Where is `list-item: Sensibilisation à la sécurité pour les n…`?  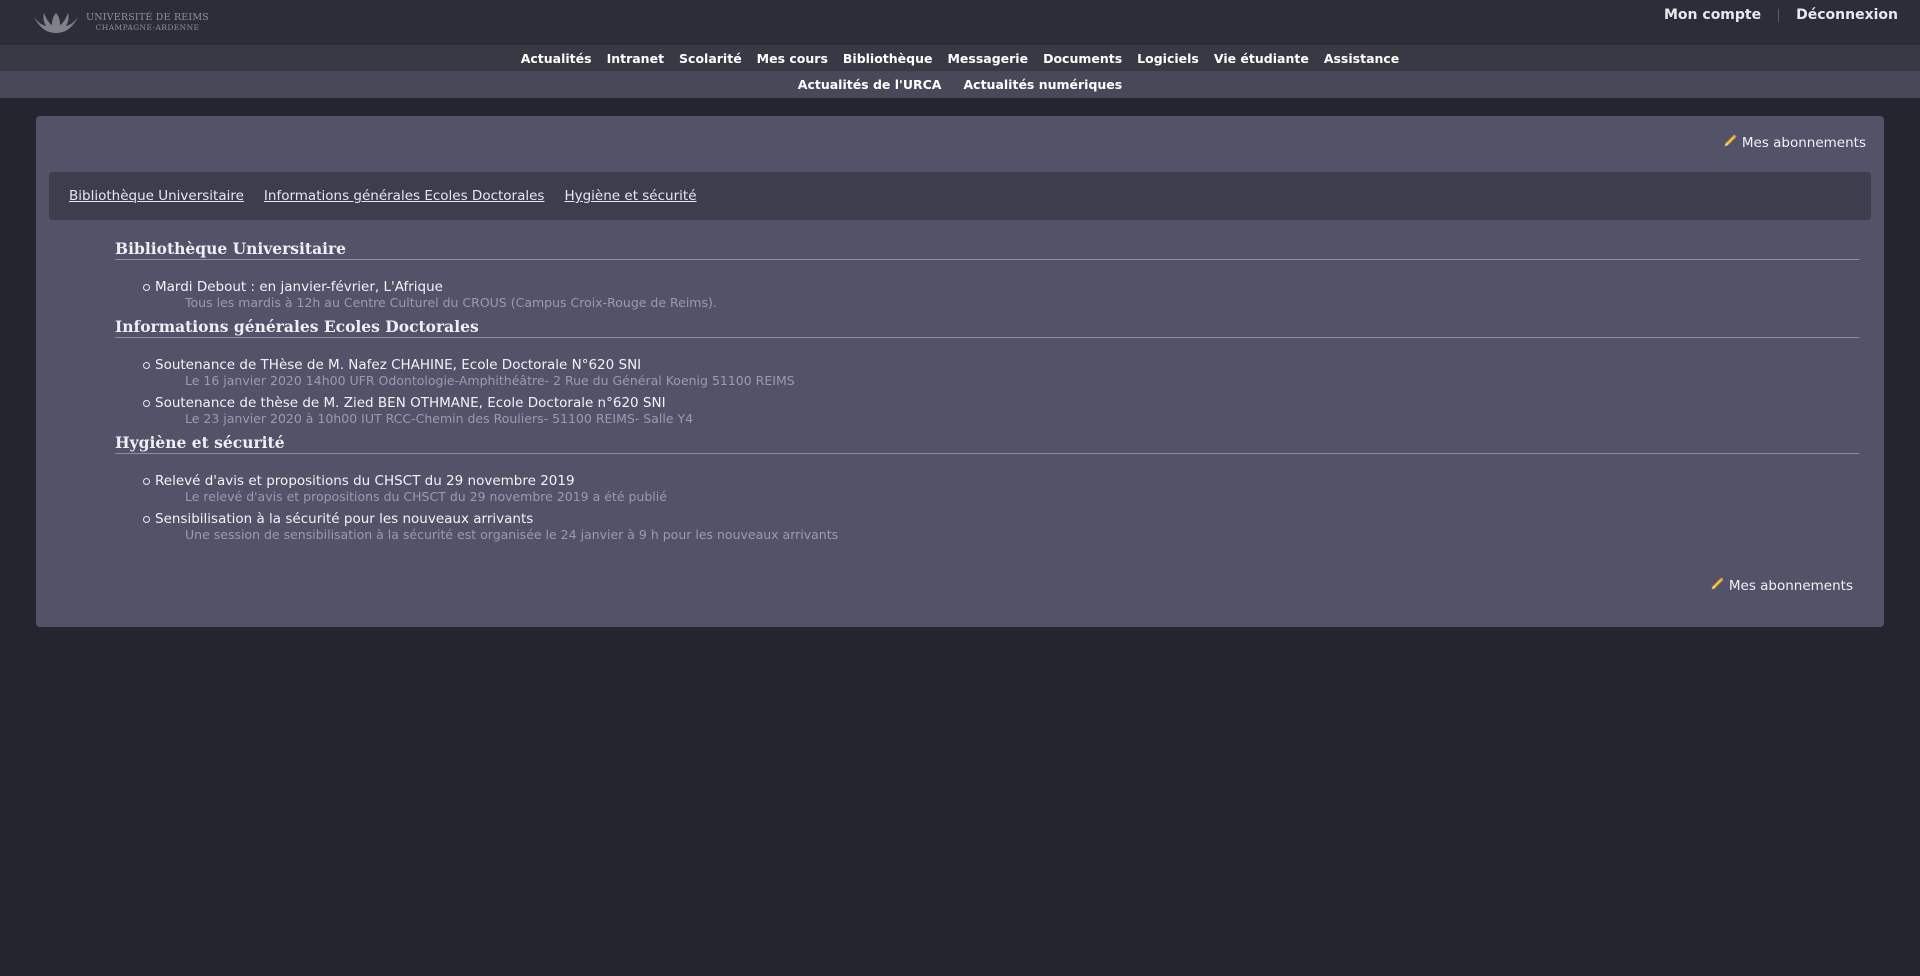
list-item: Sensibilisation à la sécurité pour les n… is located at coordinates (987, 527).